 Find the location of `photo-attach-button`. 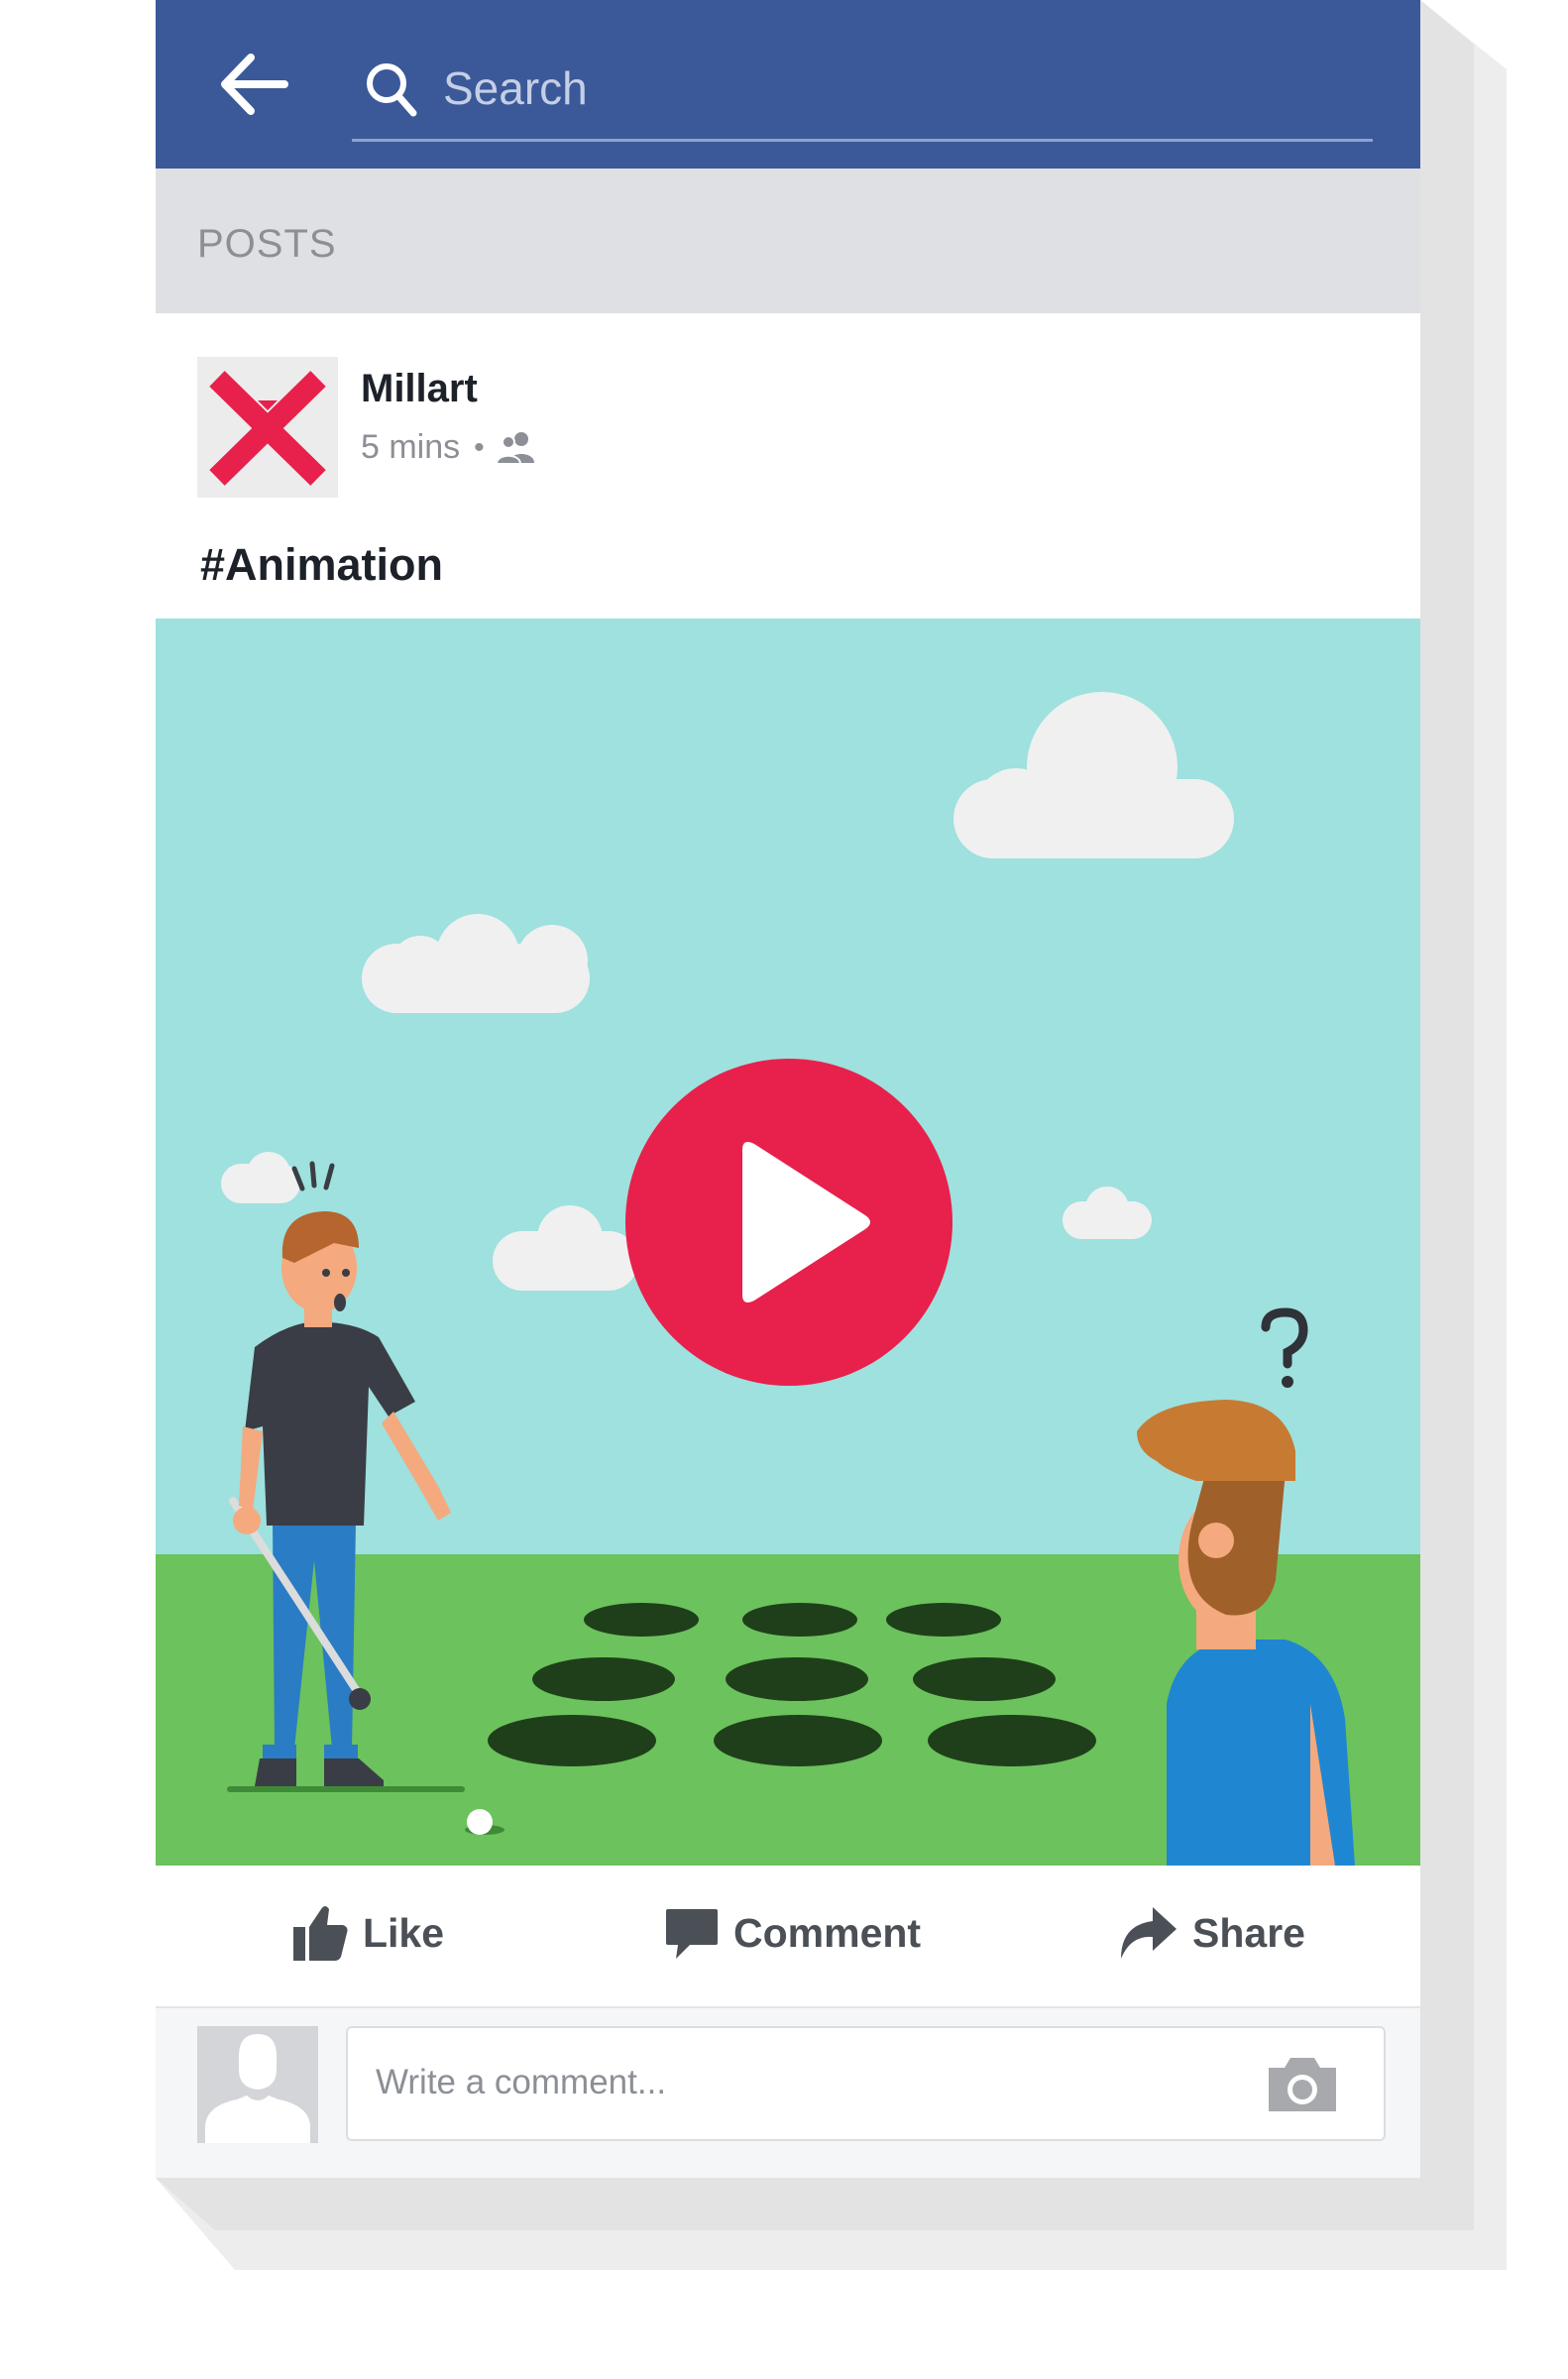

photo-attach-button is located at coordinates (1302, 2083).